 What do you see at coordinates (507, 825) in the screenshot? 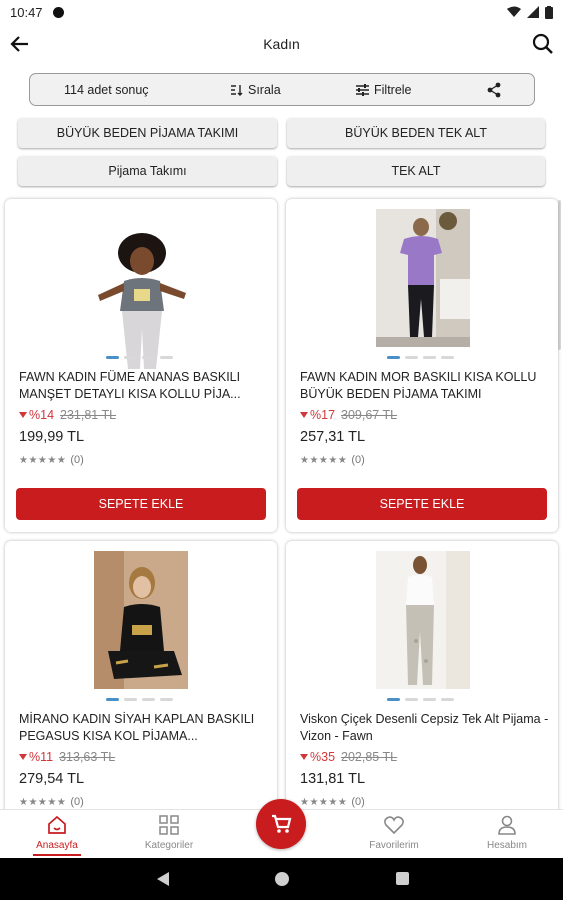
I see `user-icon` at bounding box center [507, 825].